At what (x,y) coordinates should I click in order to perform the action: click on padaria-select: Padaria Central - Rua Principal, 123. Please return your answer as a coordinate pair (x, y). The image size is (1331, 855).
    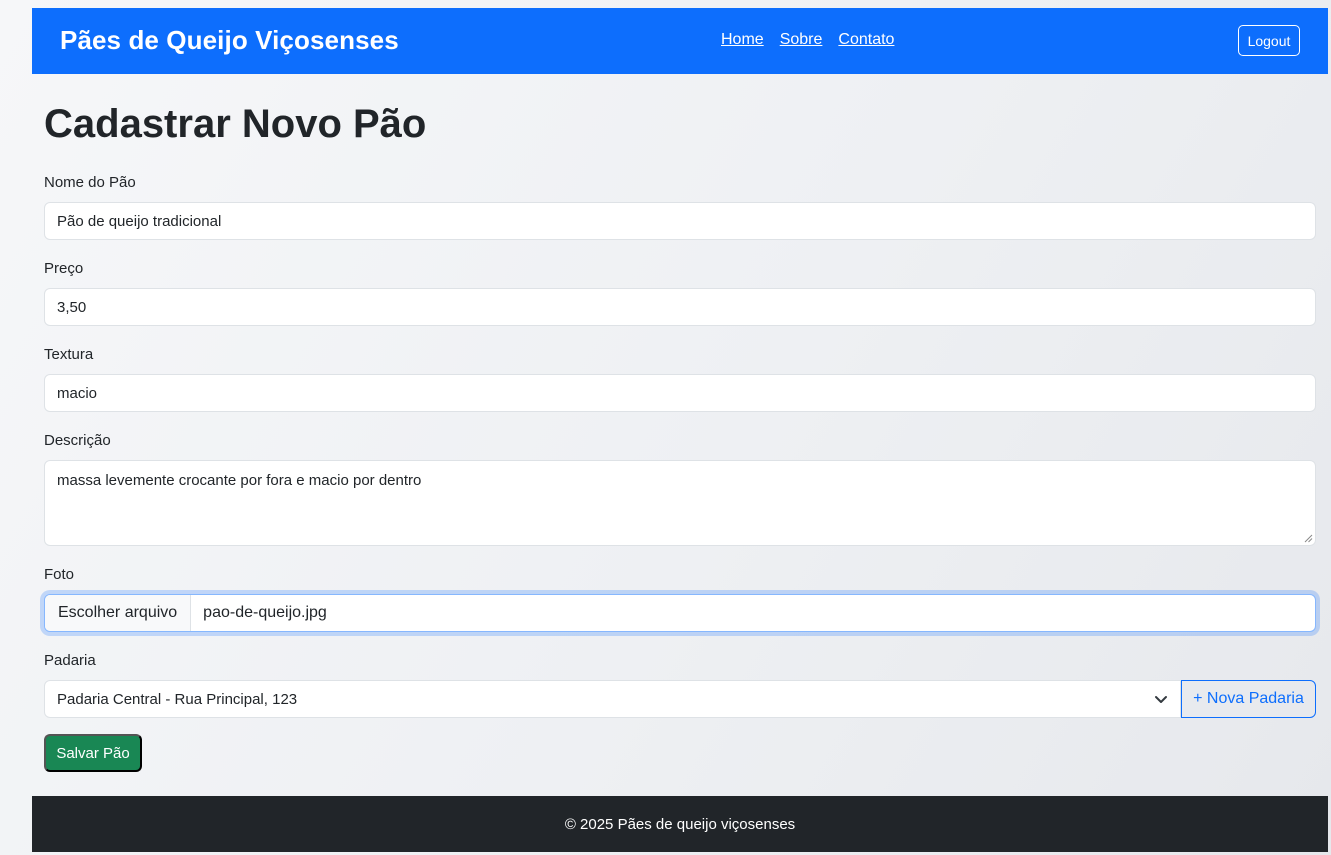
    Looking at the image, I should click on (612, 699).